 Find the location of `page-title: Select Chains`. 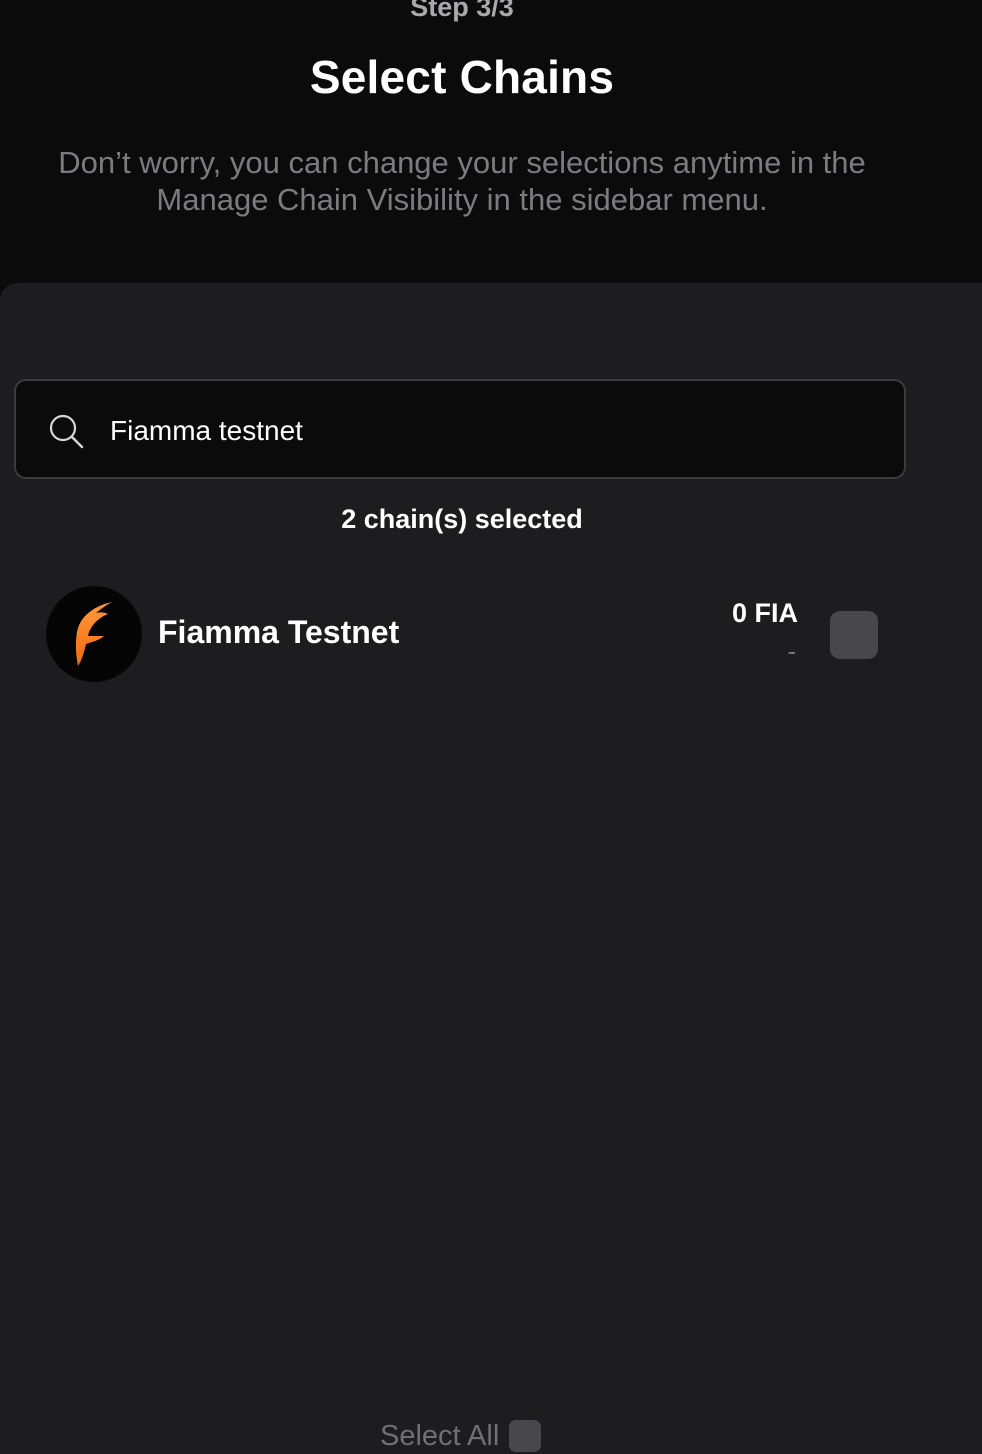

page-title: Select Chains is located at coordinates (462, 77).